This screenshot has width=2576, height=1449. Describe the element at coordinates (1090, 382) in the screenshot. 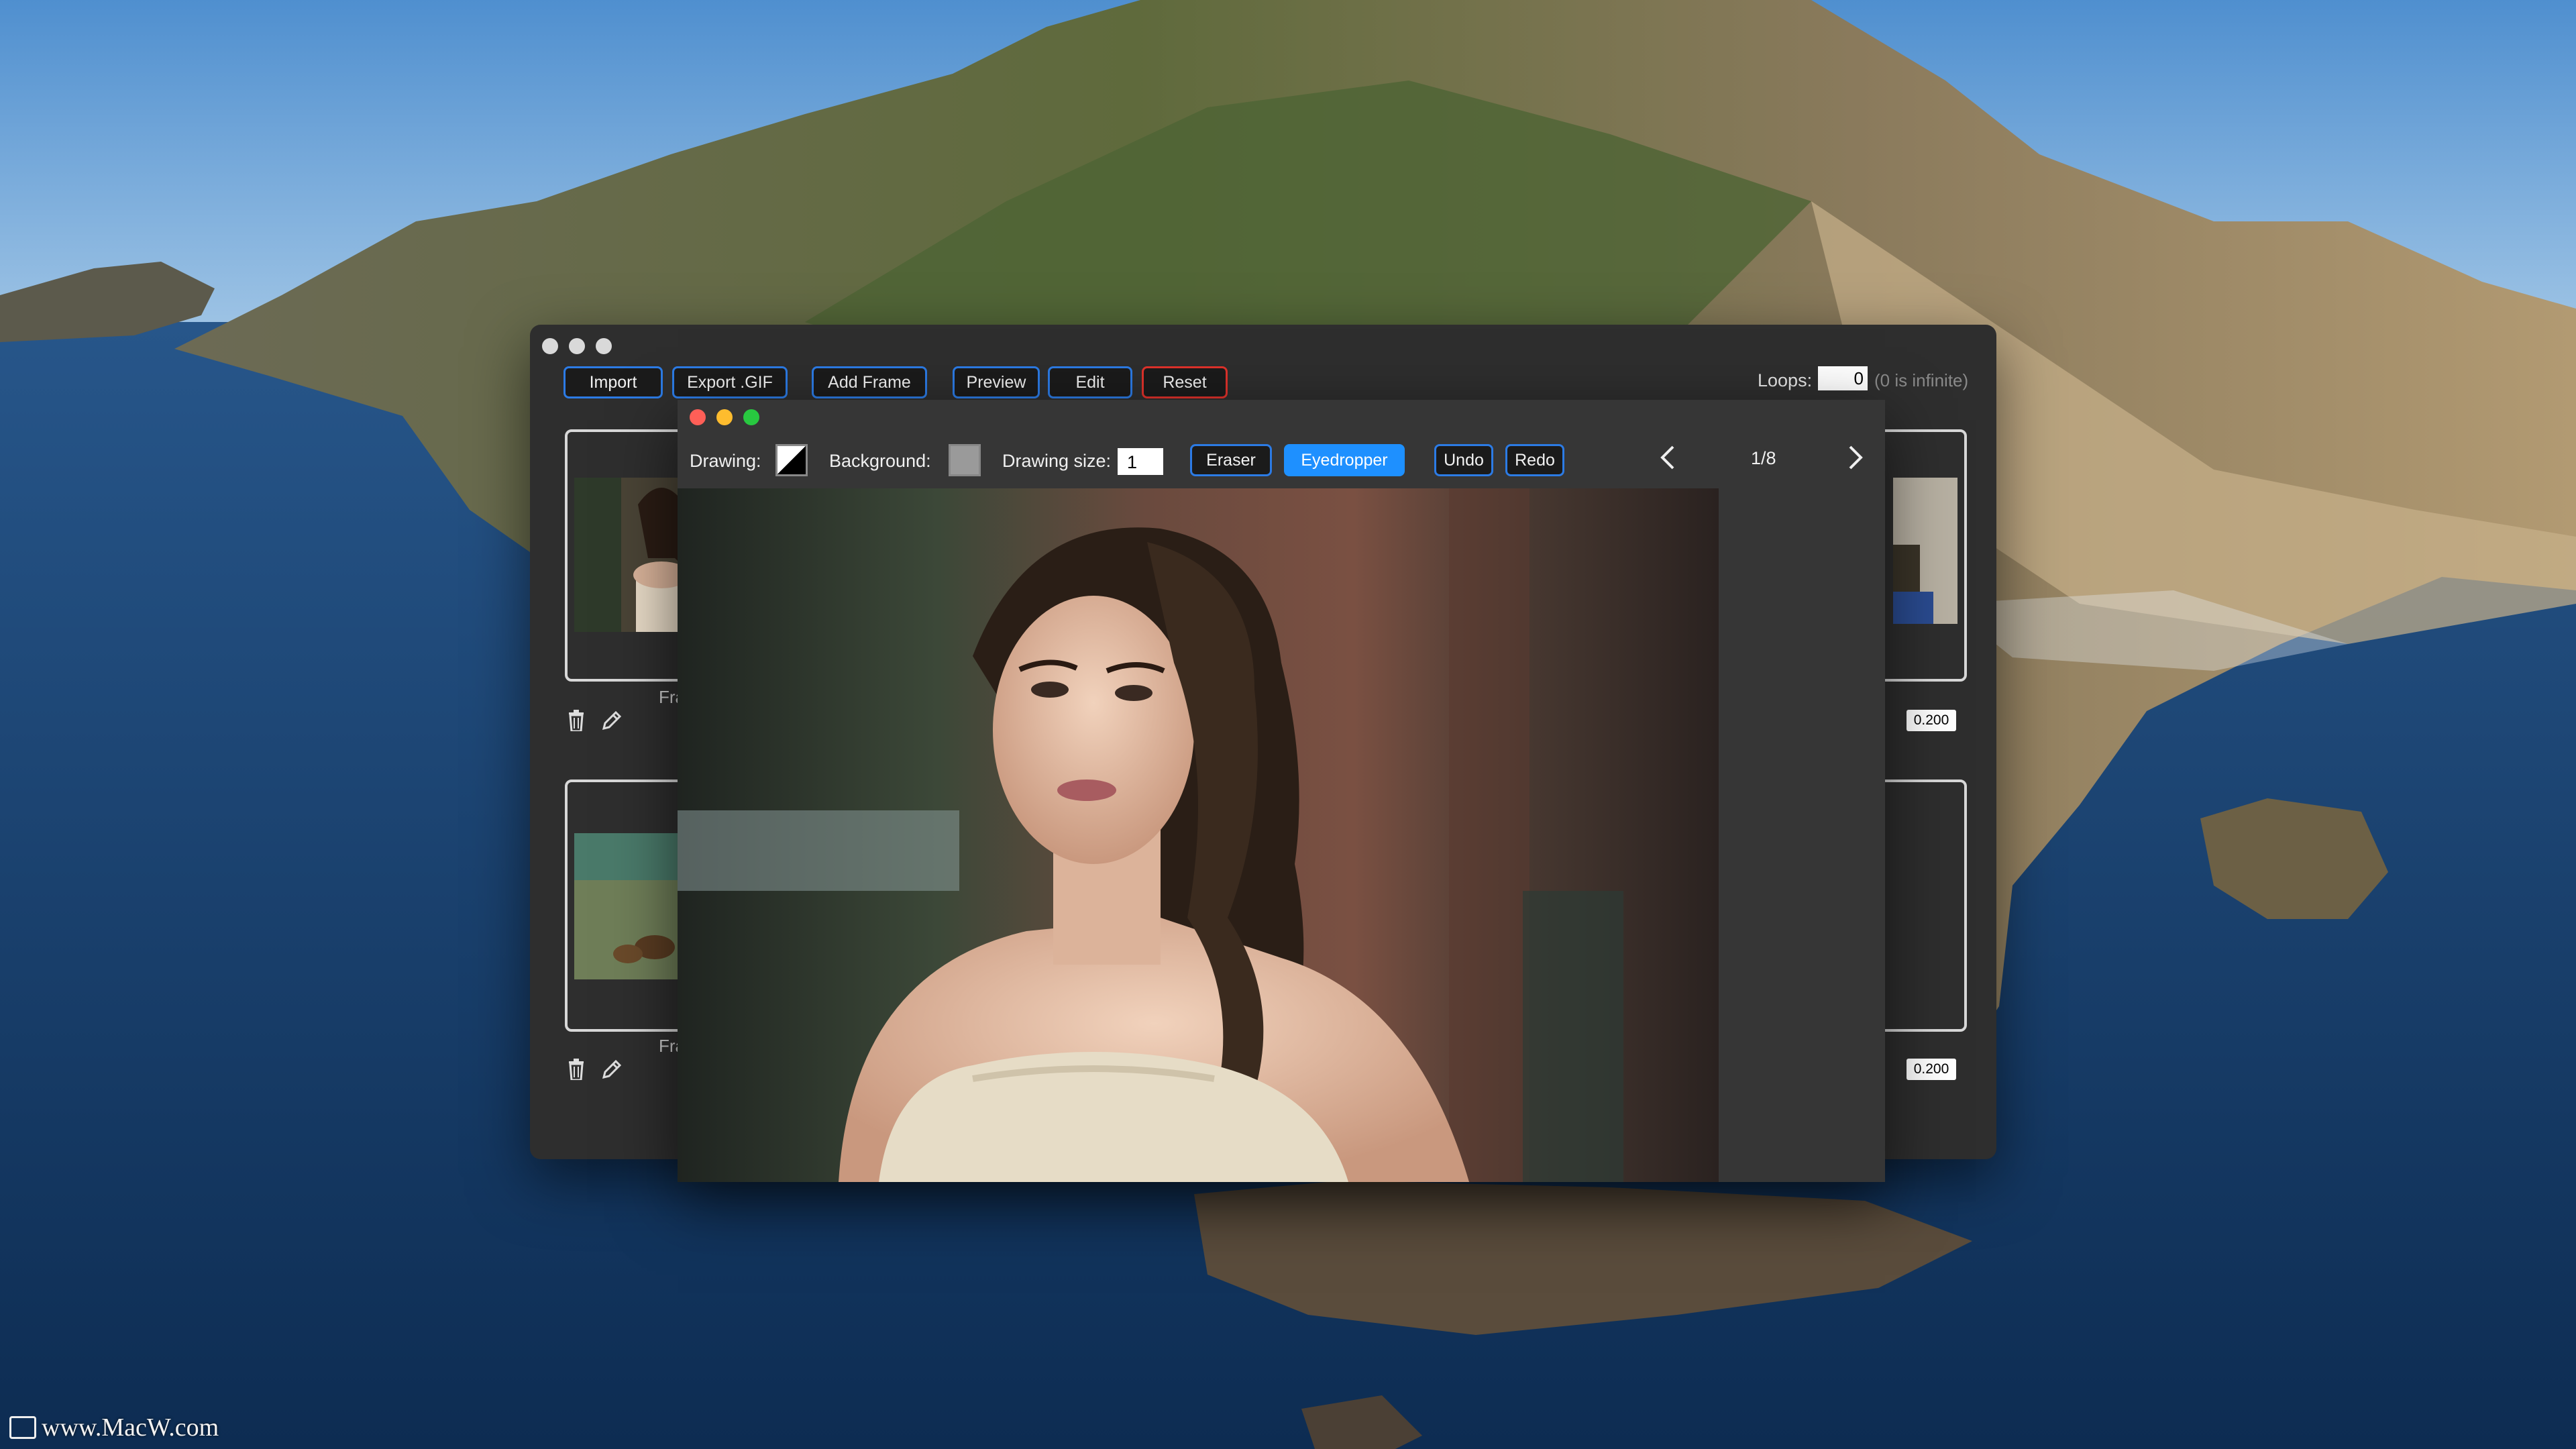

I see `edit-button: Edit` at that location.